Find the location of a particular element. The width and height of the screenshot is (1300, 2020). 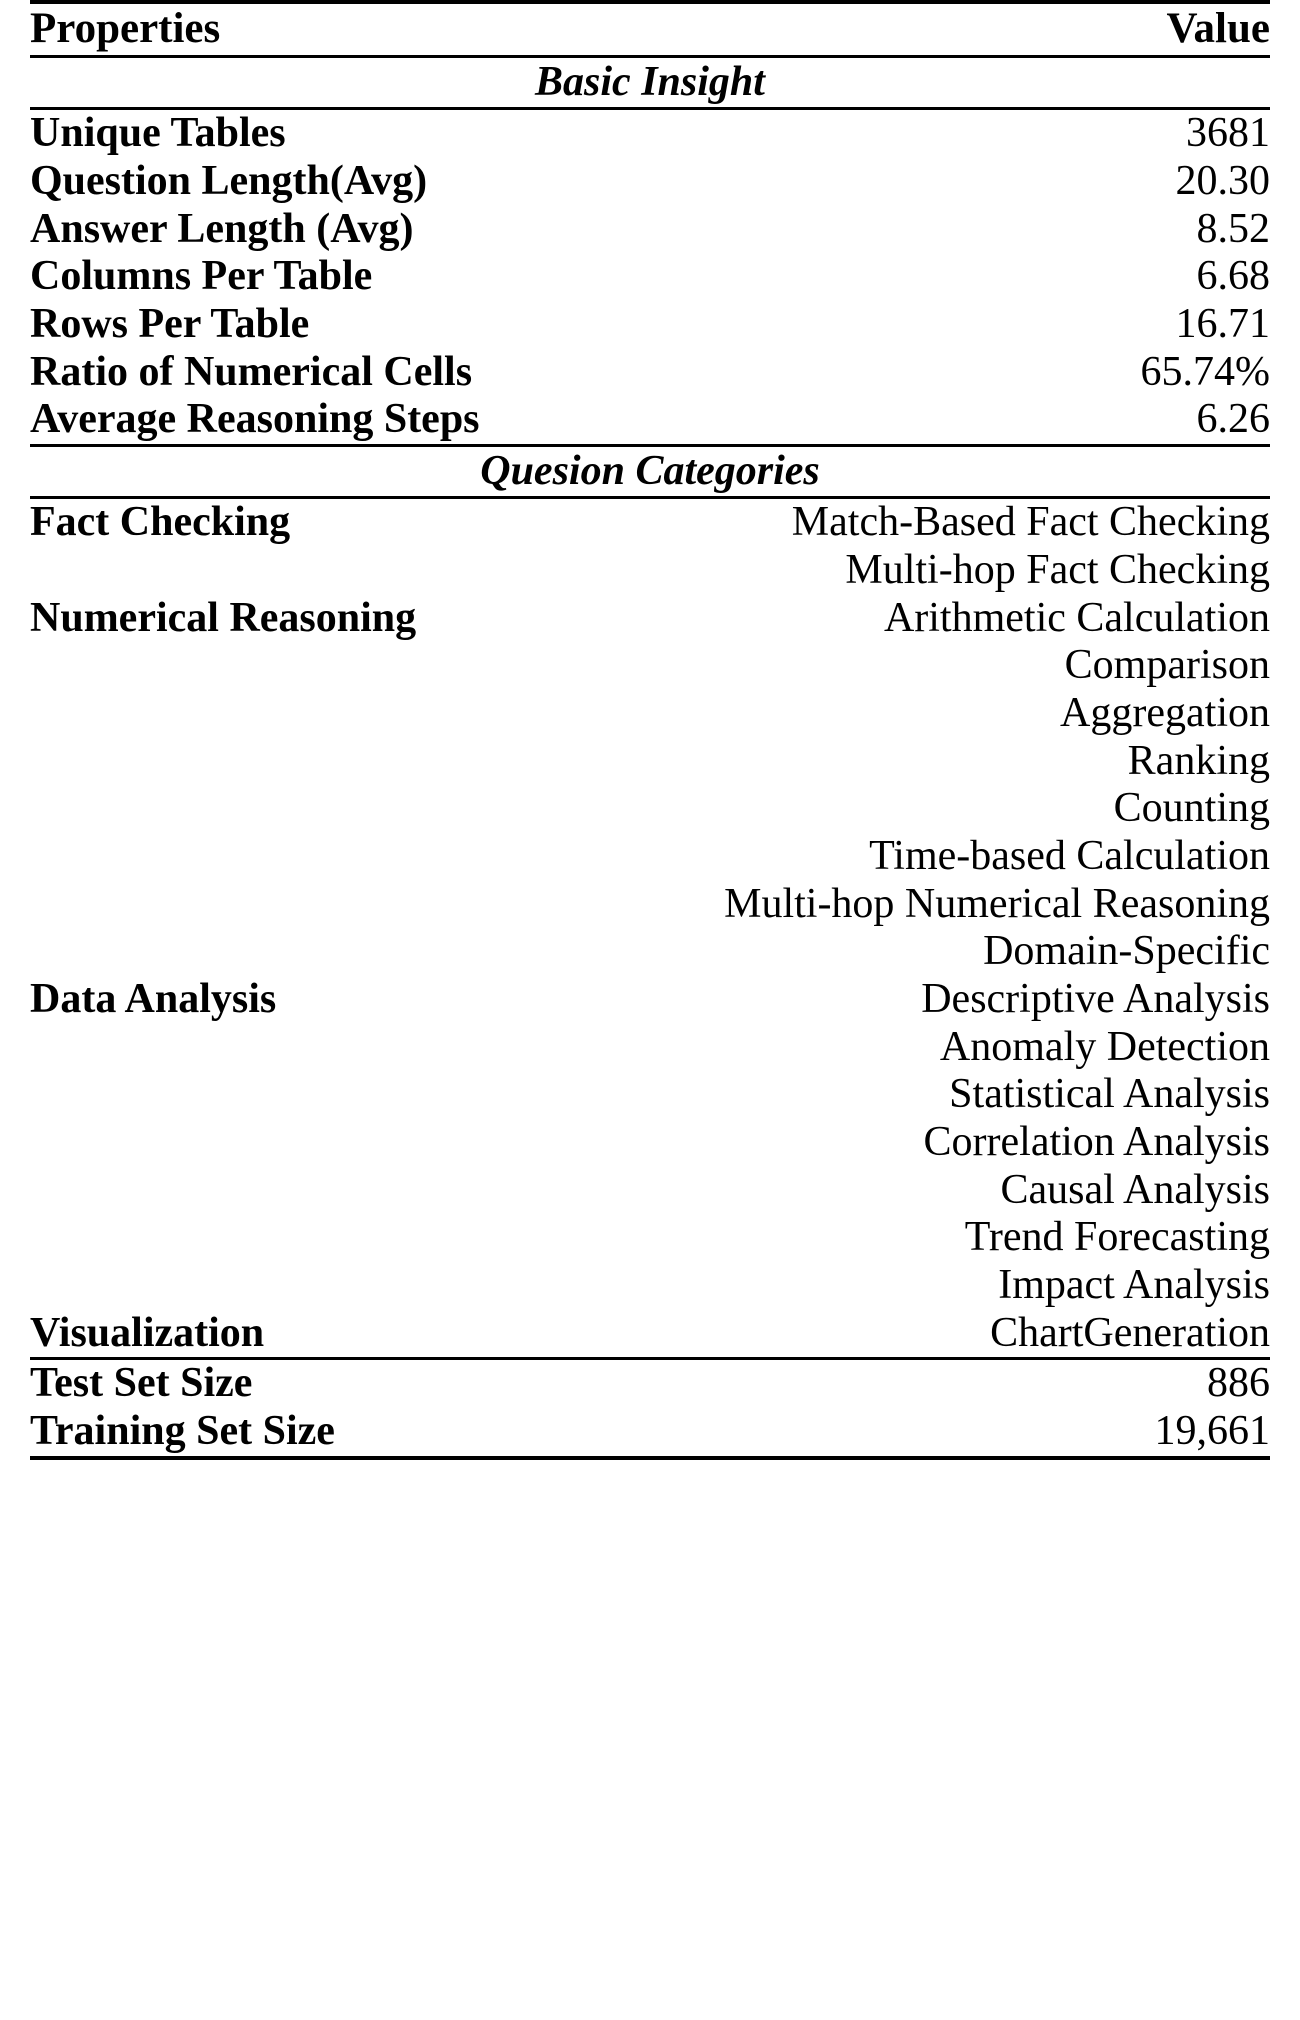

section-title-row: Basic Insight is located at coordinates (650, 81).